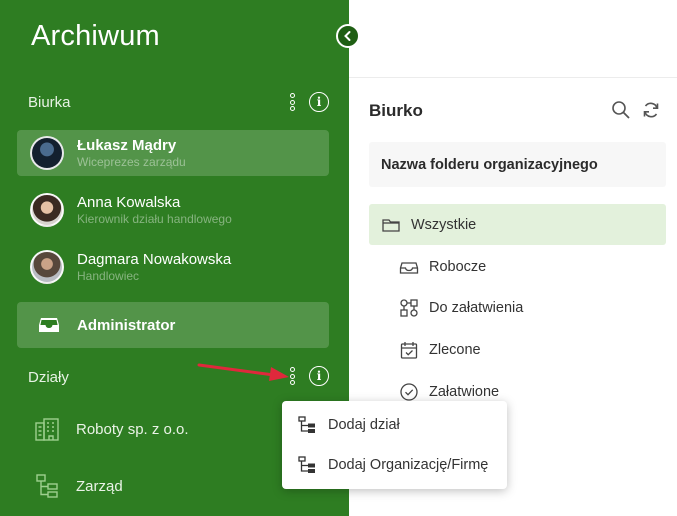 The width and height of the screenshot is (677, 516). I want to click on department-roboty: Roboty sp. z o.o., so click(111, 429).